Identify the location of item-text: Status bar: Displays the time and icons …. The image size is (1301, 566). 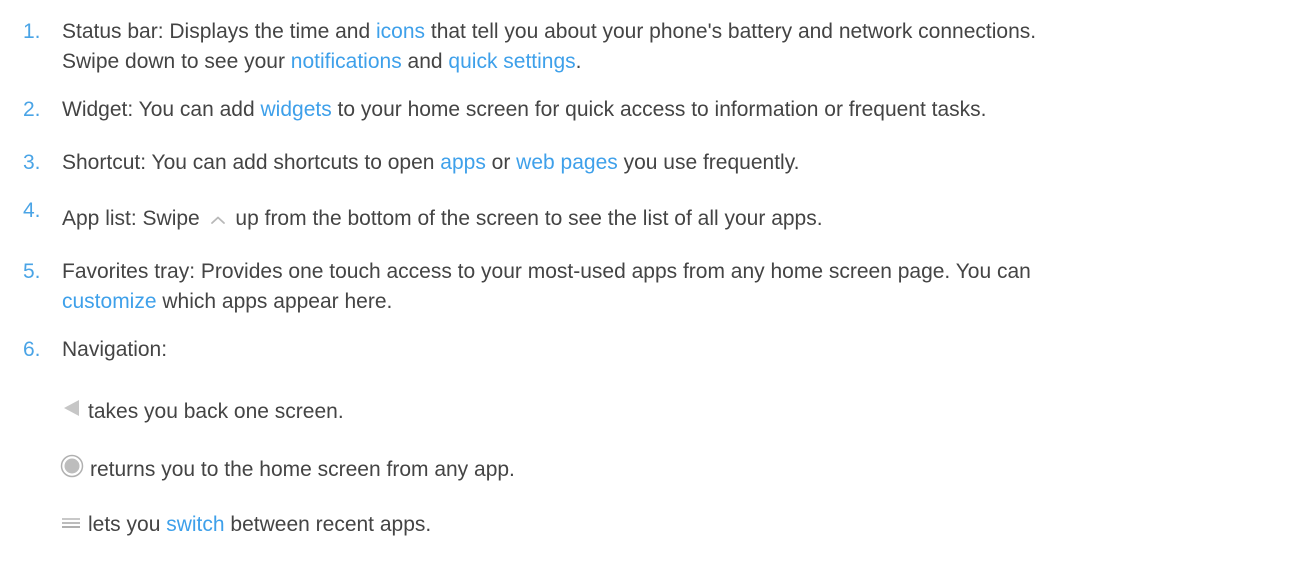
(549, 46).